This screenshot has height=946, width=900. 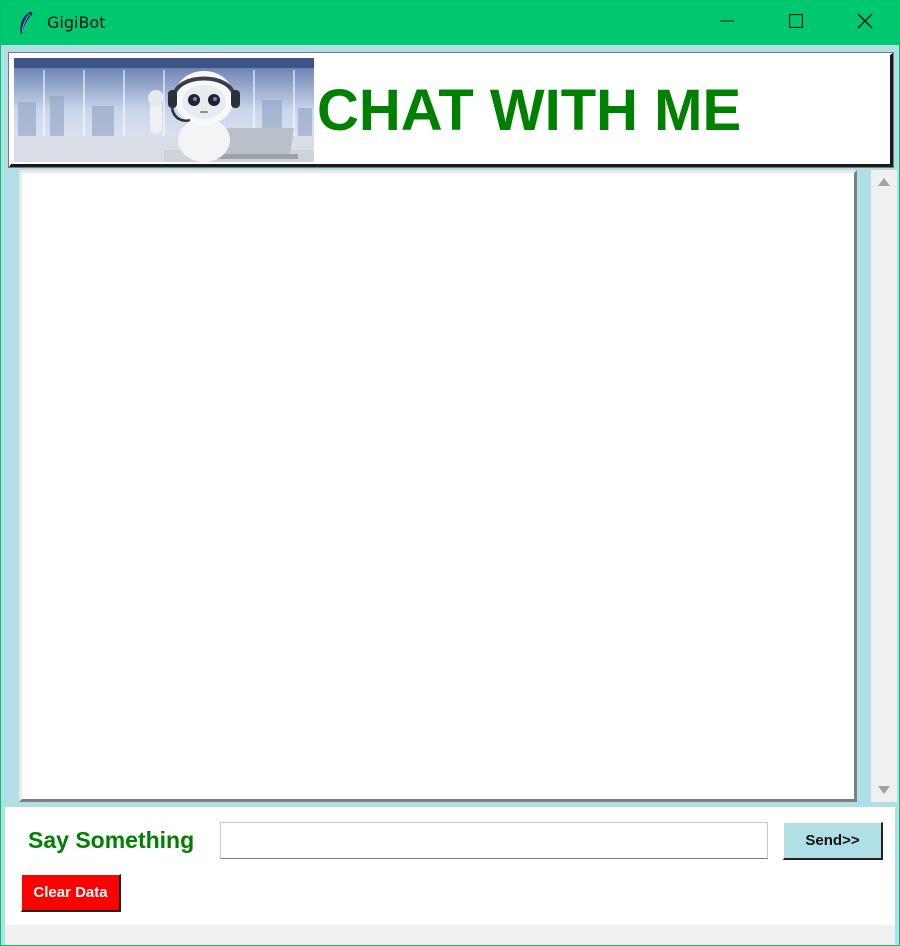 I want to click on scroll-up-button, so click(x=884, y=182).